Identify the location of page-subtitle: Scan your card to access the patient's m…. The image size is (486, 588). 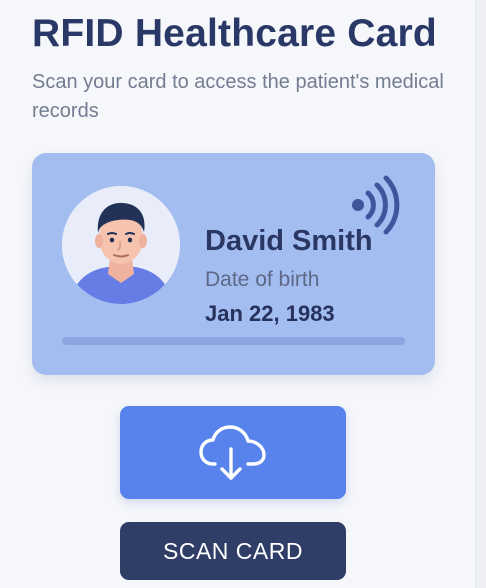
(238, 96).